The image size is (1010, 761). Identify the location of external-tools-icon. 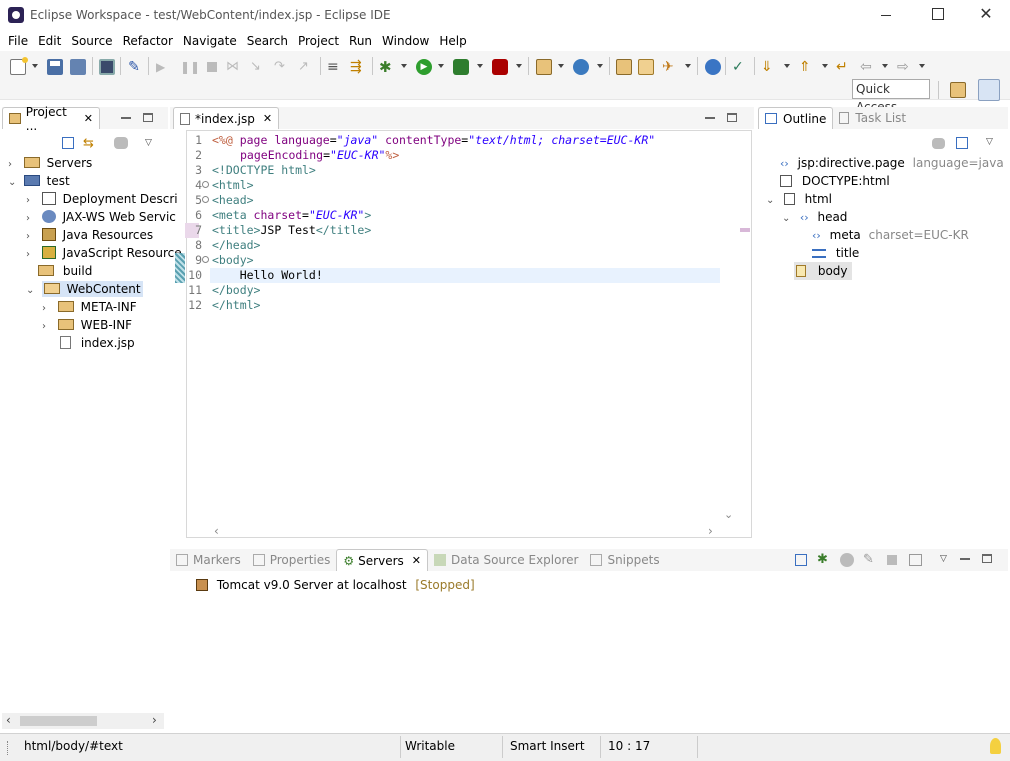
(500, 67).